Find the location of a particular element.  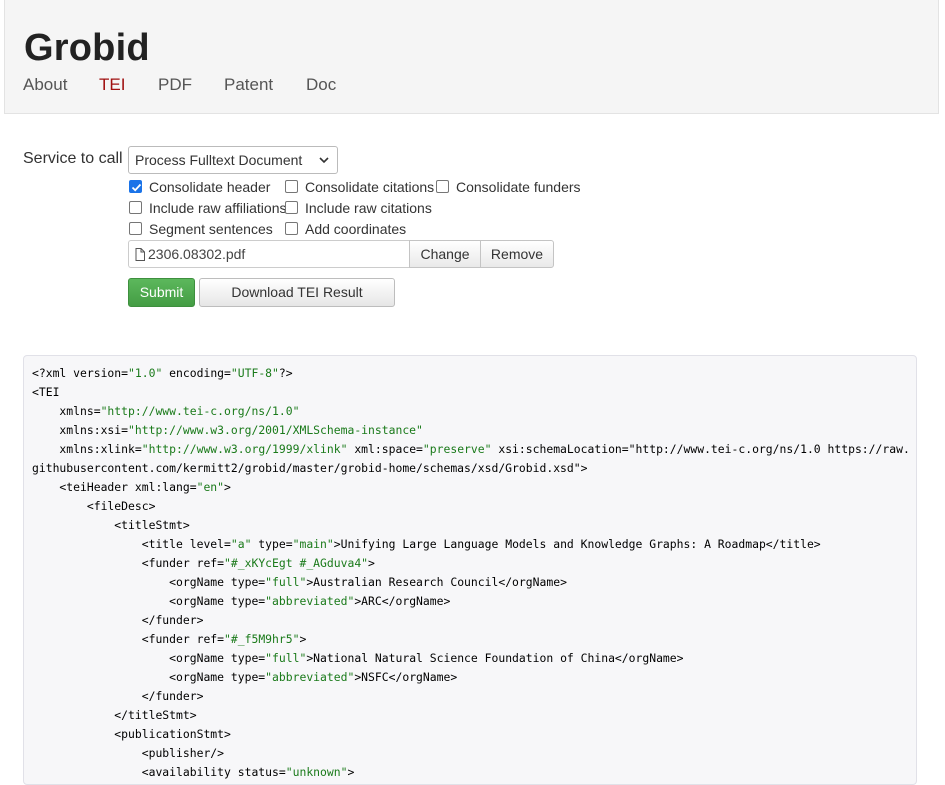

nav-tei: TEI is located at coordinates (112, 85).